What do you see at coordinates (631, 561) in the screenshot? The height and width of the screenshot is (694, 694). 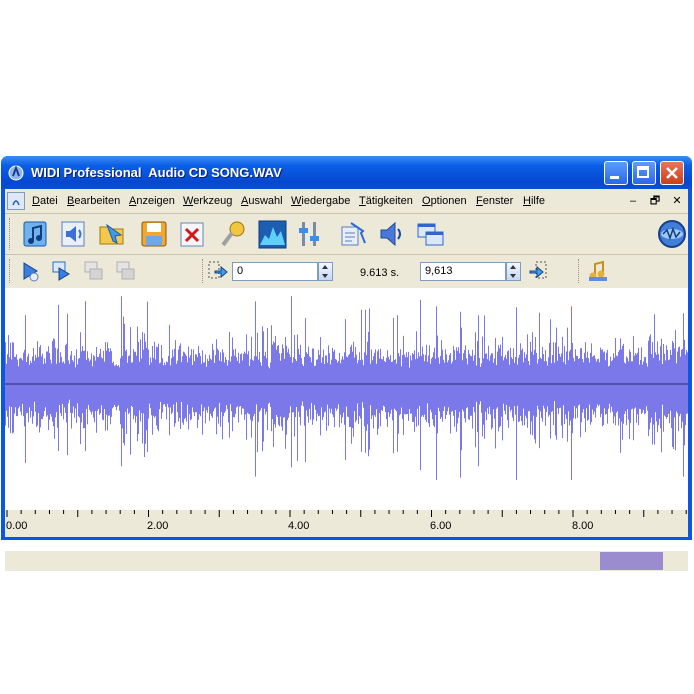 I see `scrollbar-thumb` at bounding box center [631, 561].